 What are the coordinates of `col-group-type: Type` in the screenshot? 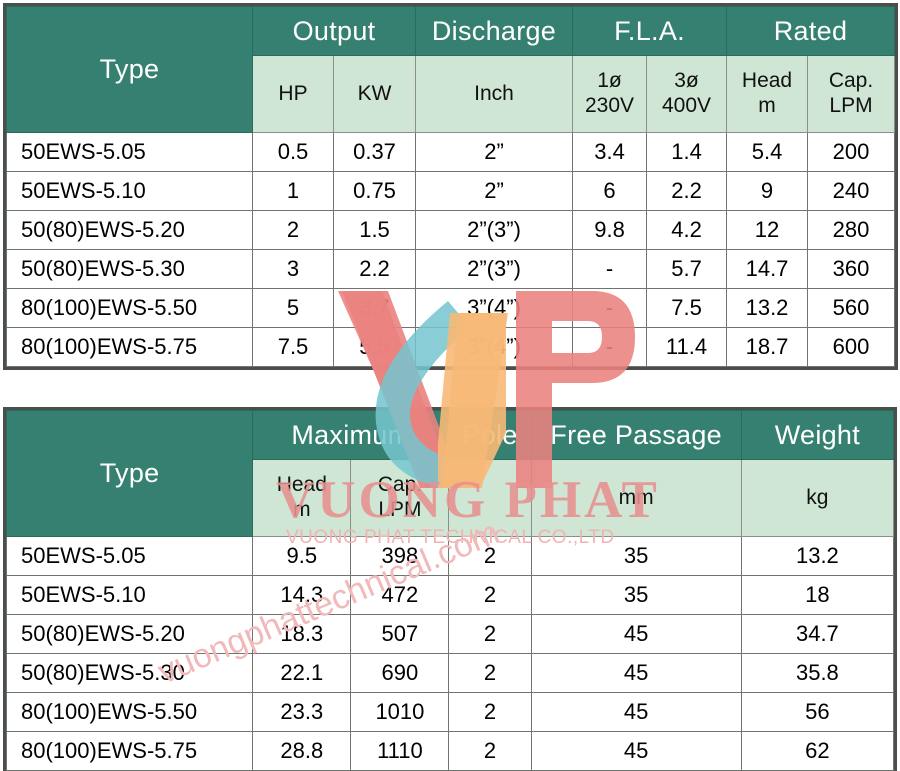 It's located at (129, 473).